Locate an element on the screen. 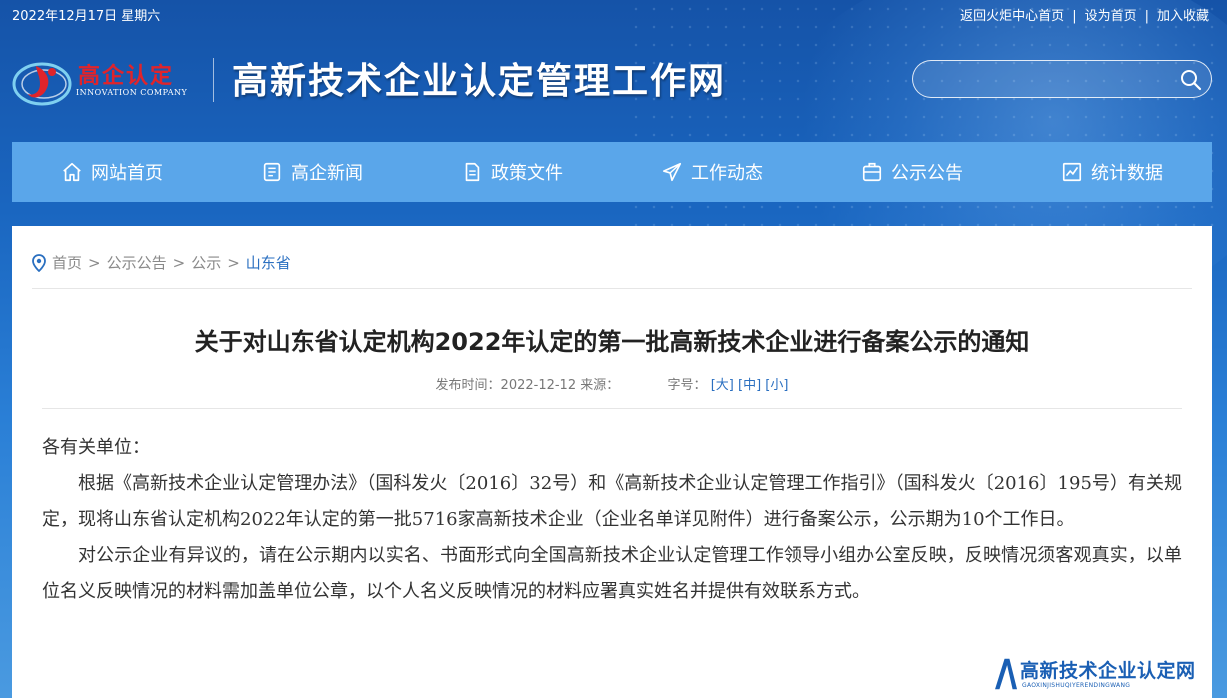 The width and height of the screenshot is (1227, 698). source-label: 来源： is located at coordinates (600, 385).